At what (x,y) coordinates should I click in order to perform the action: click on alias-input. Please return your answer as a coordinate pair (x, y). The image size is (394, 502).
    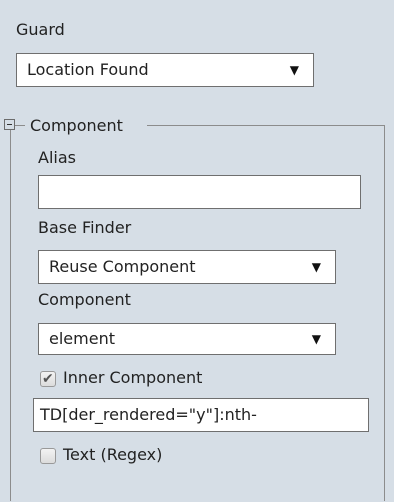
    Looking at the image, I should click on (199, 192).